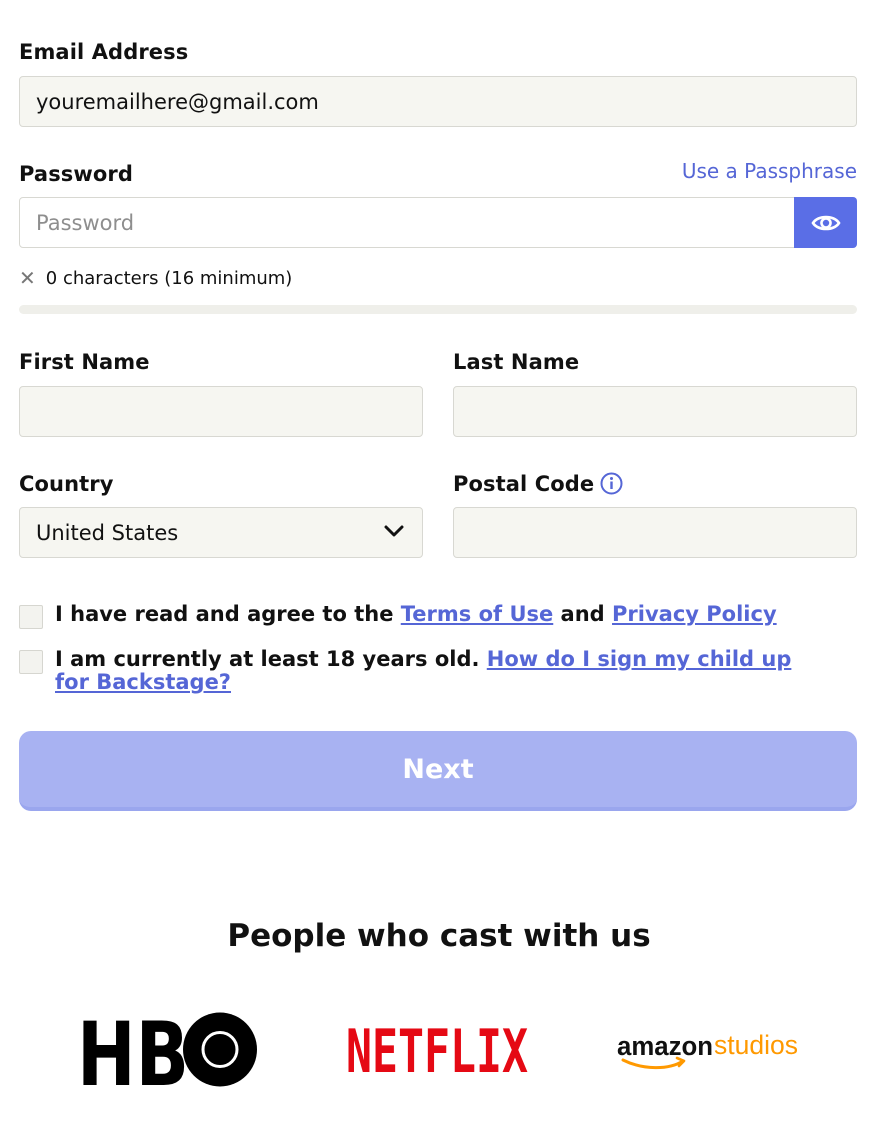  Describe the element at coordinates (394, 531) in the screenshot. I see `chevron-down-icon` at that location.